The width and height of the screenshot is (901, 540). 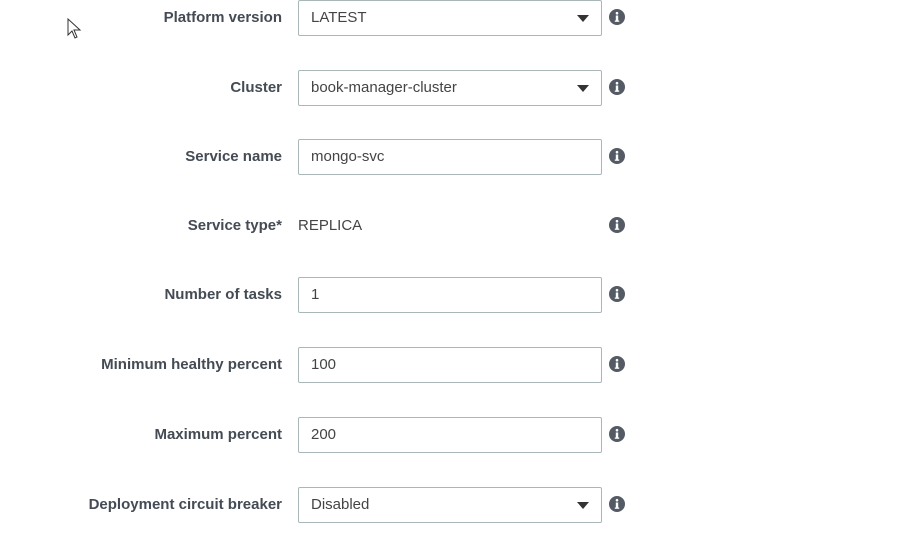 I want to click on minimum-healthy-percent-row: Minimum healthy percent 100, so click(x=450, y=365).